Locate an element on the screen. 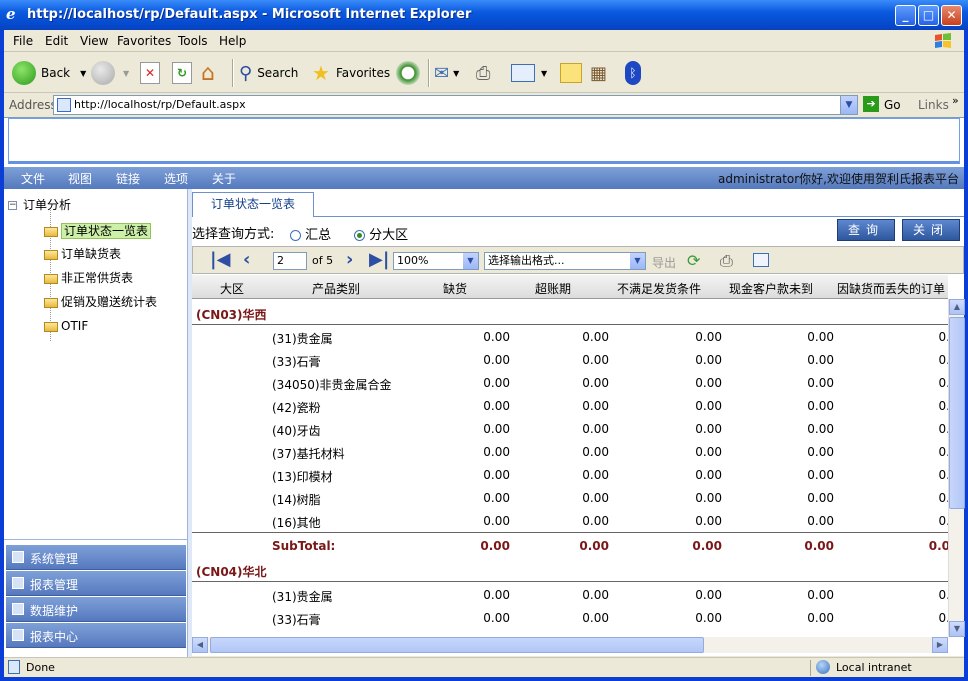 This screenshot has width=968, height=681. tree-item-abnormal-supply: 非正常供货表 is located at coordinates (88, 277).